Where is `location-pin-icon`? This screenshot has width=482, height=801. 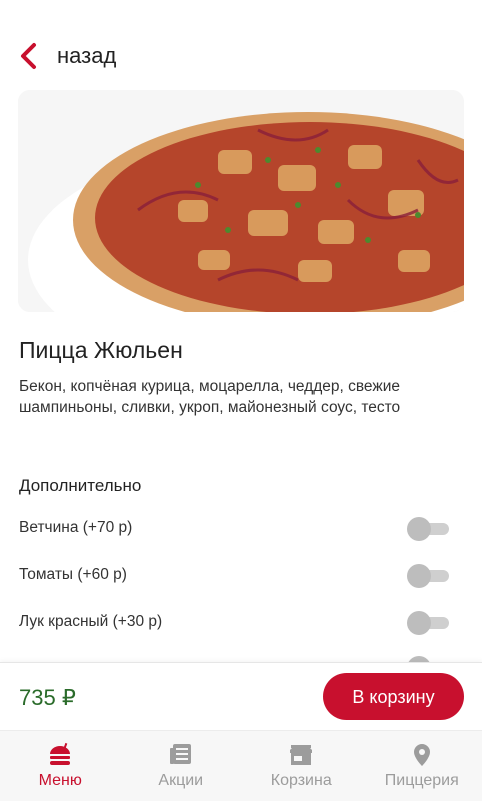 location-pin-icon is located at coordinates (422, 755).